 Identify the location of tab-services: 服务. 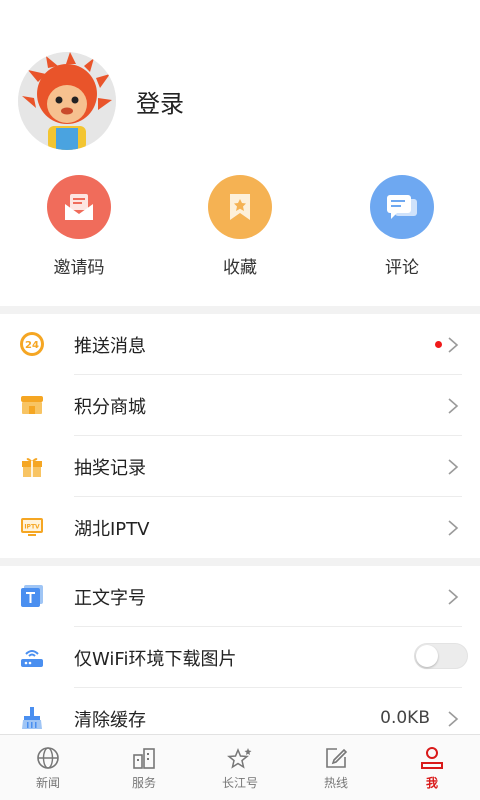
(144, 767).